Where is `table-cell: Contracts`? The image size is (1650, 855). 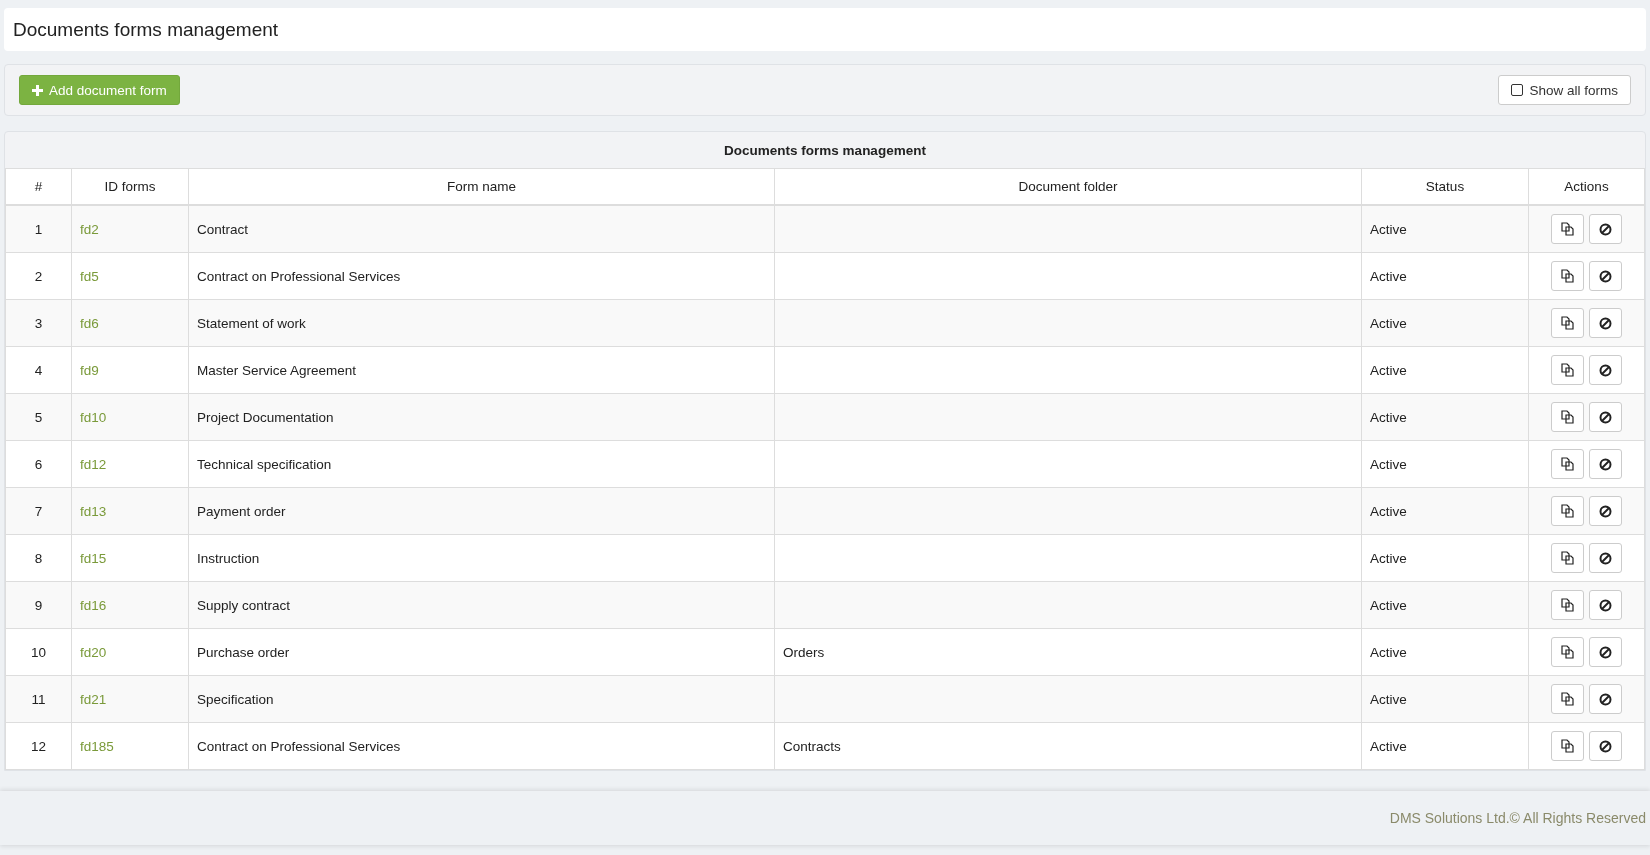 table-cell: Contracts is located at coordinates (1068, 746).